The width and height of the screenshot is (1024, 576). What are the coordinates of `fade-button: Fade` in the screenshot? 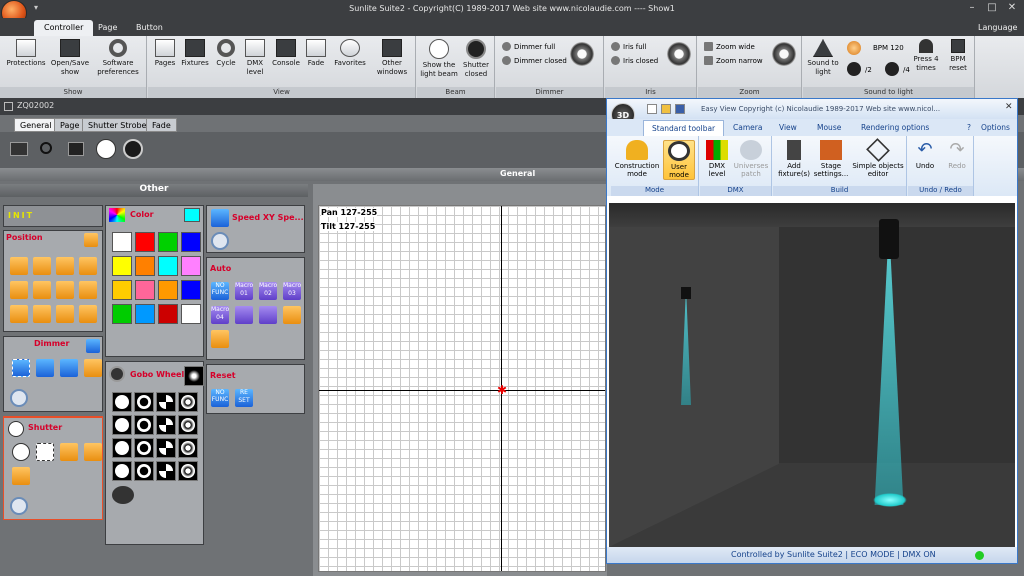 It's located at (316, 53).